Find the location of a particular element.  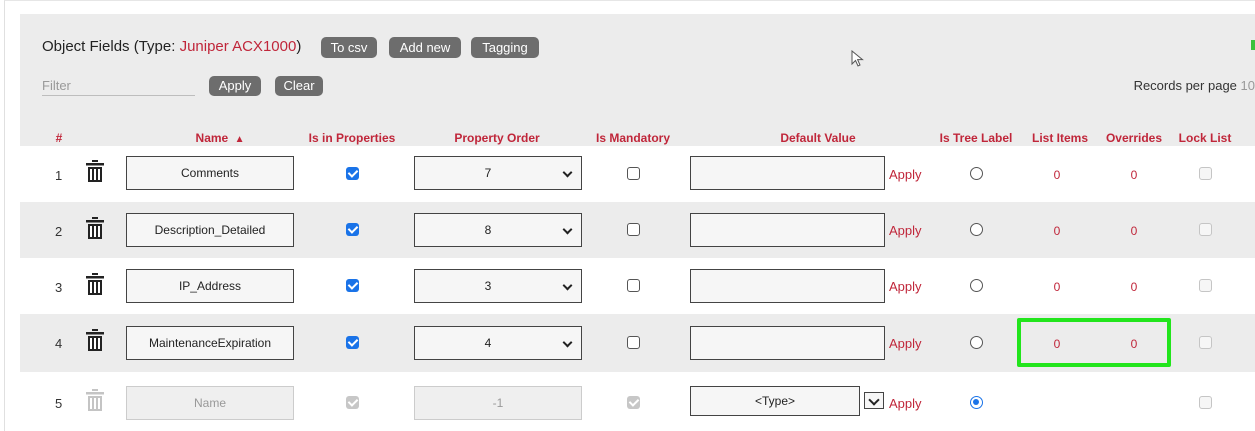

field-name-input: MaintenanceExpiration is located at coordinates (210, 343).